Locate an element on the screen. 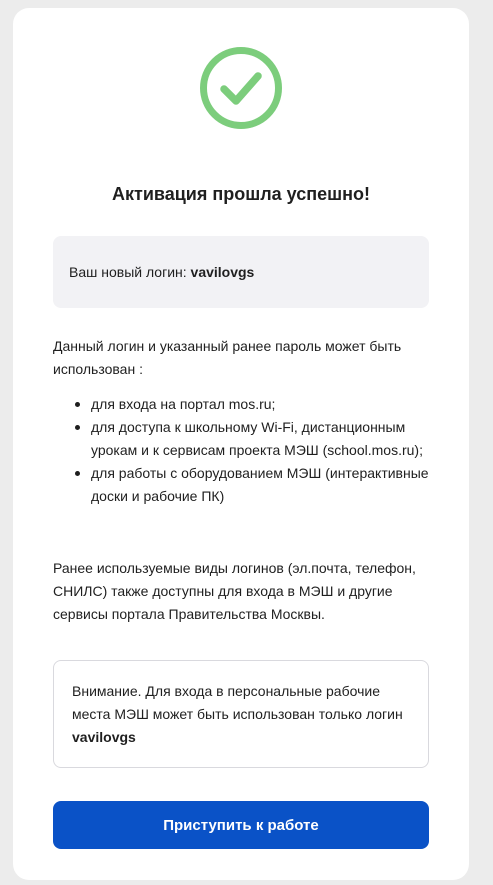 Image resolution: width=493 pixels, height=885 pixels. login-value: vavilovgs is located at coordinates (222, 272).